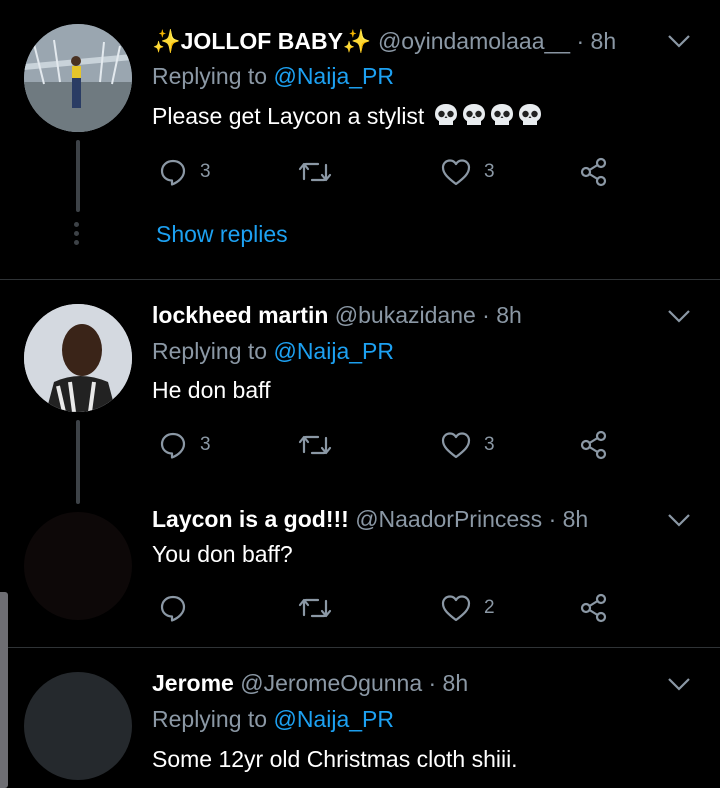 This screenshot has width=720, height=788. What do you see at coordinates (262, 41) in the screenshot?
I see `display-name: ✨JOLLOF BABY✨` at bounding box center [262, 41].